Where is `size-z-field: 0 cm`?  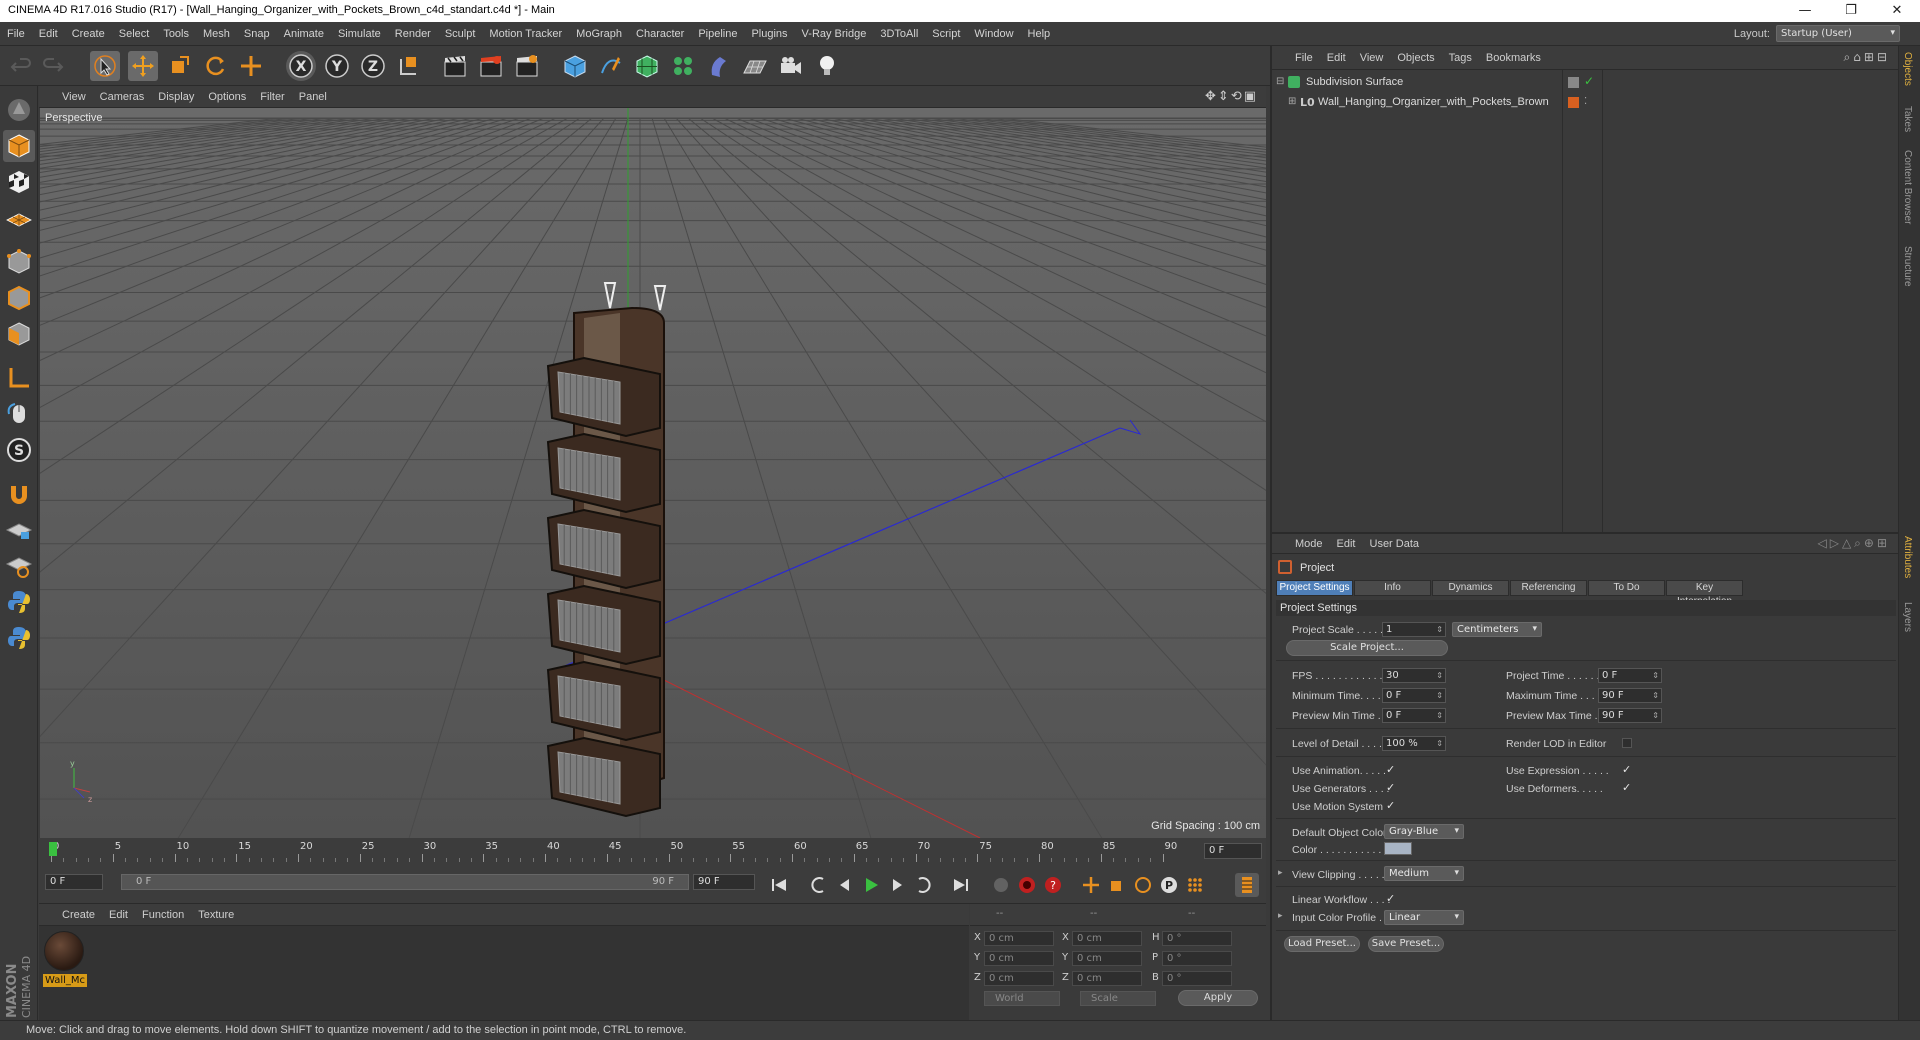 size-z-field: 0 cm is located at coordinates (1107, 978).